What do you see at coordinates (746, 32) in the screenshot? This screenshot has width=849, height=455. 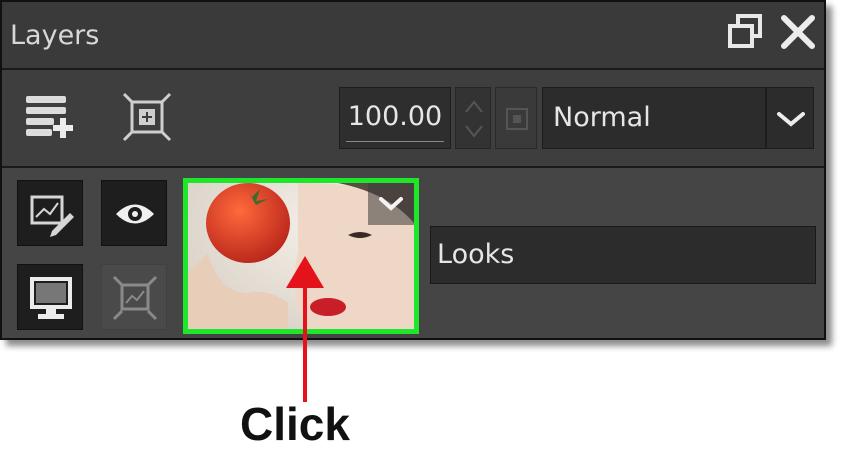 I see `restore-window-icon` at bounding box center [746, 32].